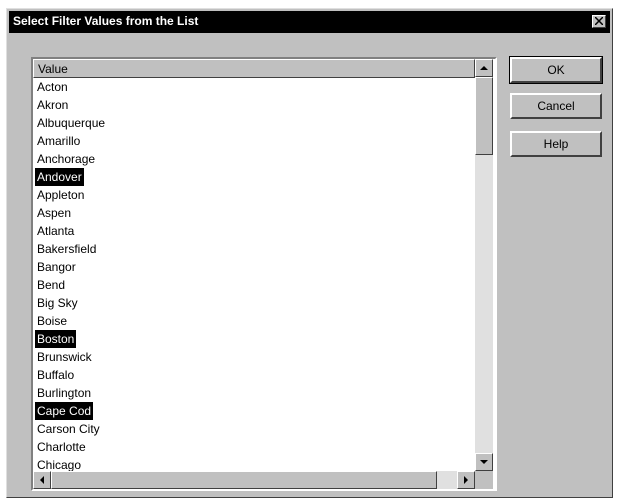 The image size is (619, 504). Describe the element at coordinates (484, 116) in the screenshot. I see `vertical-scroll-thumb` at that location.